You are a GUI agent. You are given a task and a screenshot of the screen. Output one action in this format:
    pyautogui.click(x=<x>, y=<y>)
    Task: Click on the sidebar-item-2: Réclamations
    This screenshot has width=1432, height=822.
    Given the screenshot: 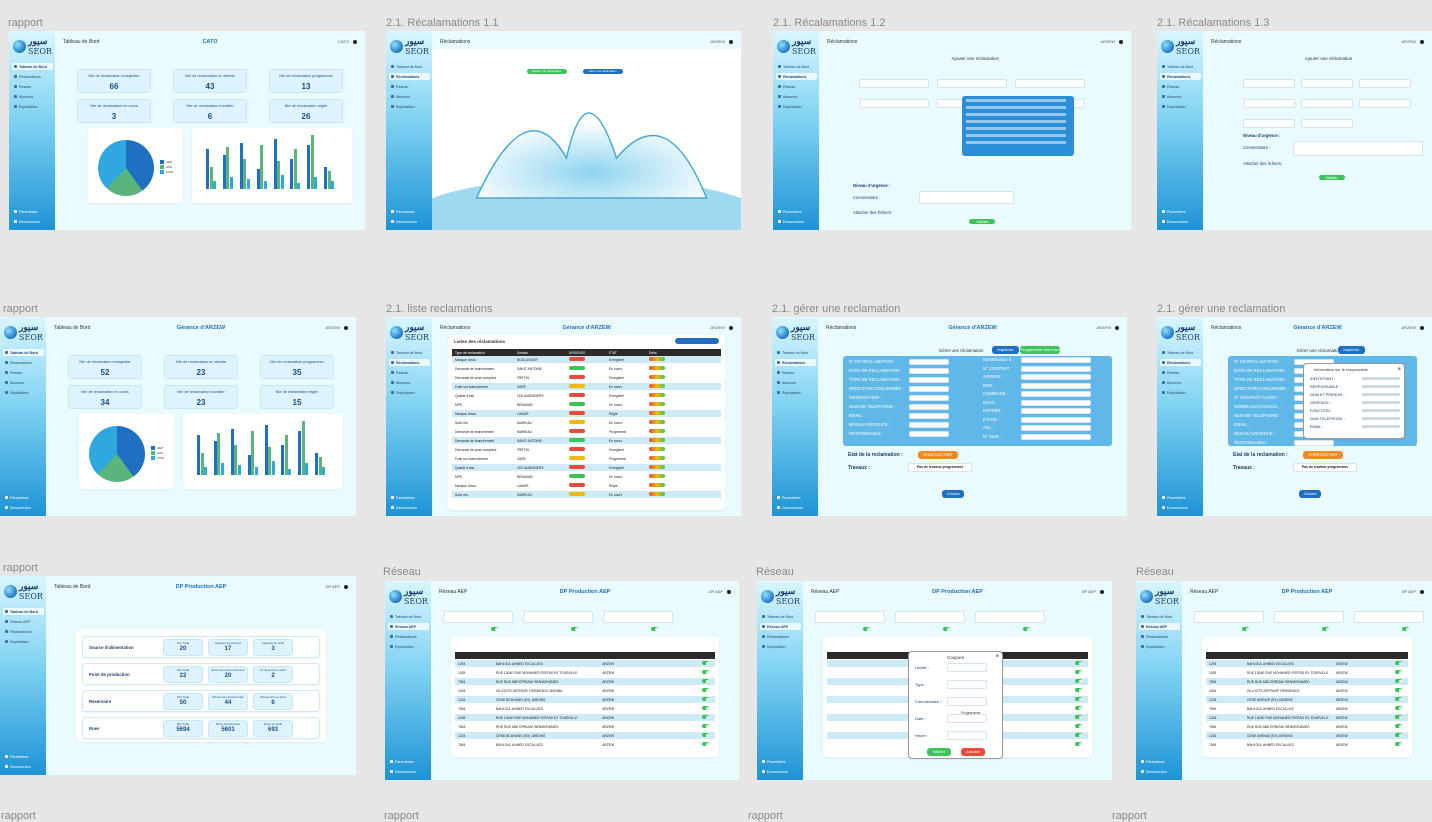 What is the action you would take?
    pyautogui.click(x=1159, y=636)
    